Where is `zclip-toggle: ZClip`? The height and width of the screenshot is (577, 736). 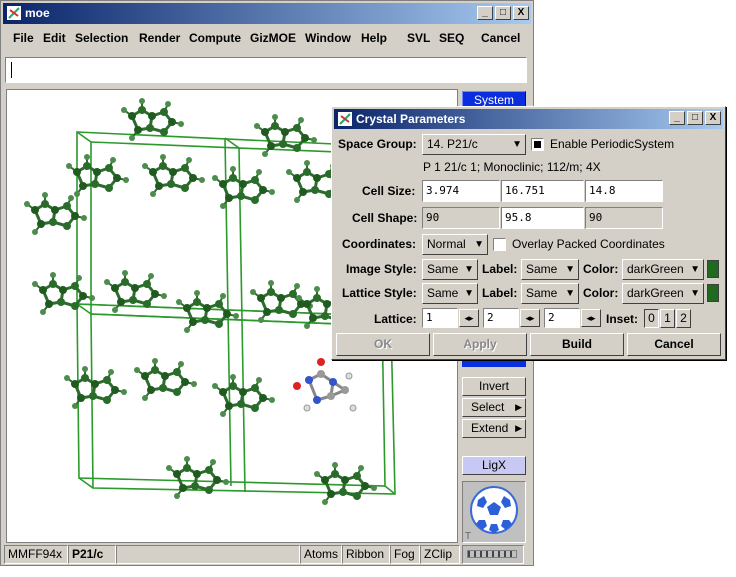 zclip-toggle: ZClip is located at coordinates (440, 554).